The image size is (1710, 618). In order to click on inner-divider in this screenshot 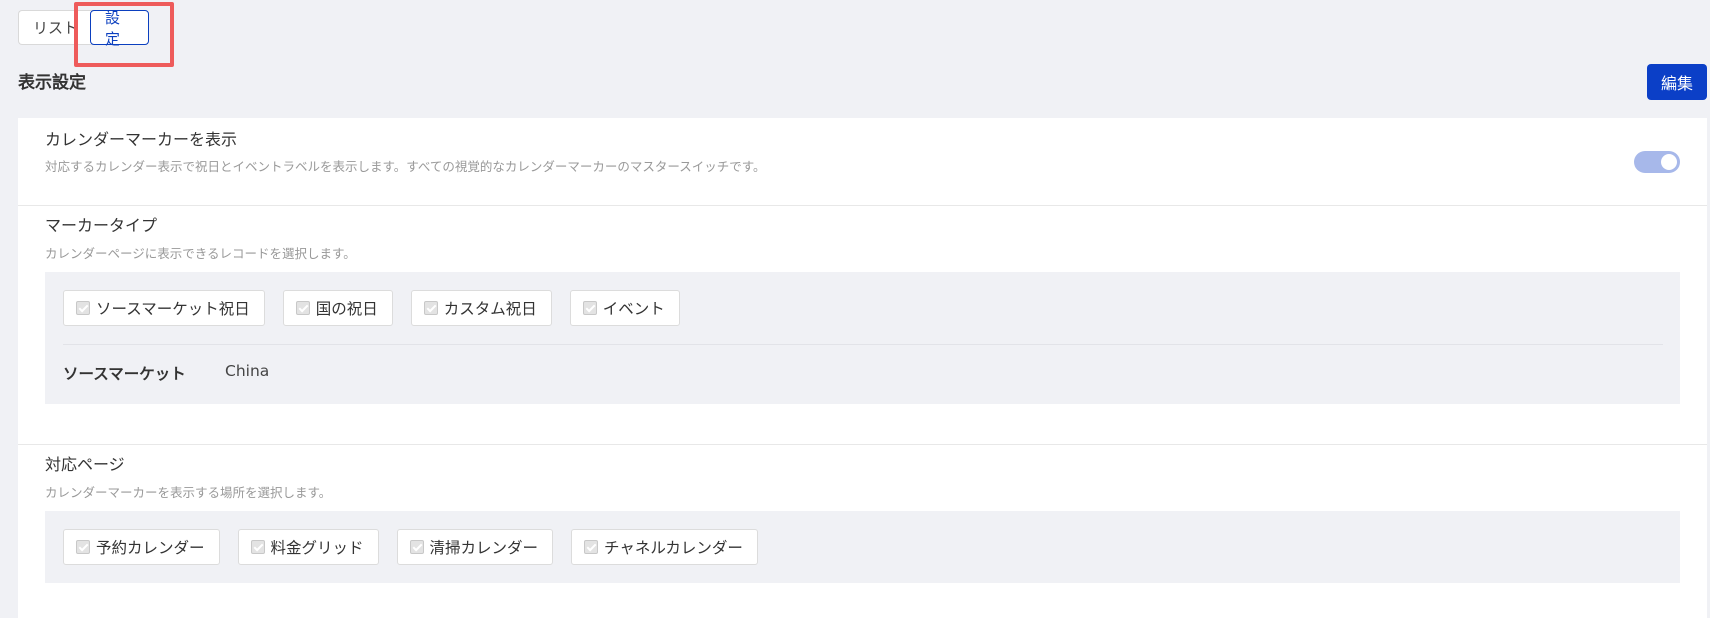, I will do `click(863, 344)`.